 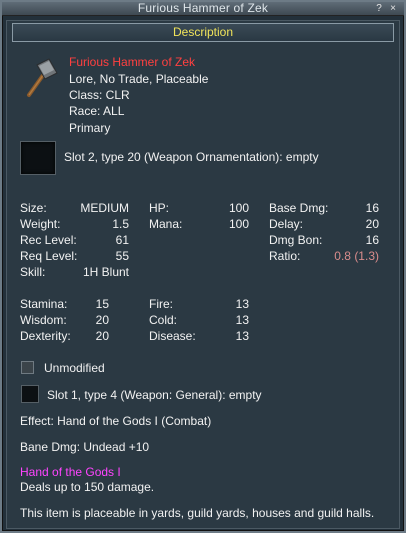 What do you see at coordinates (90, 128) in the screenshot?
I see `item-slot: Primary` at bounding box center [90, 128].